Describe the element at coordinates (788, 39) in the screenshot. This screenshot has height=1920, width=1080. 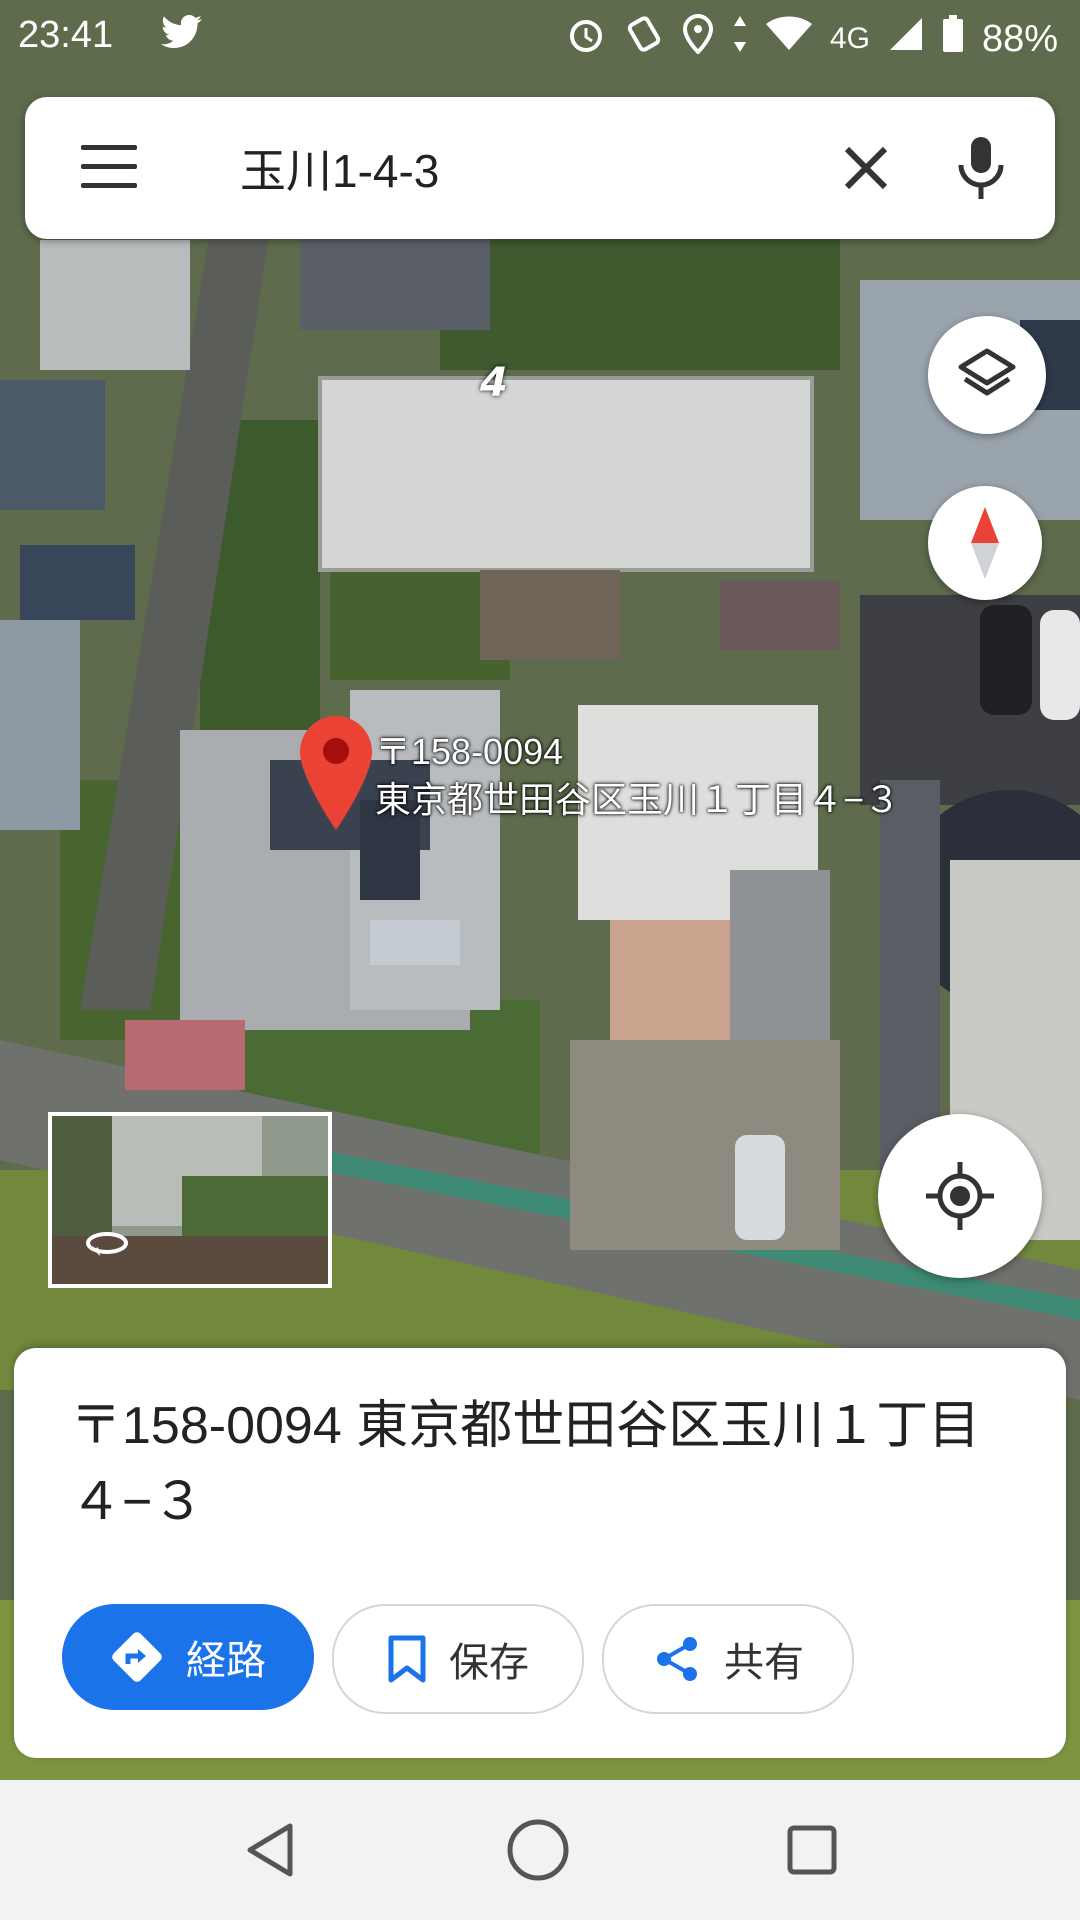
I see `wifi-icon` at that location.